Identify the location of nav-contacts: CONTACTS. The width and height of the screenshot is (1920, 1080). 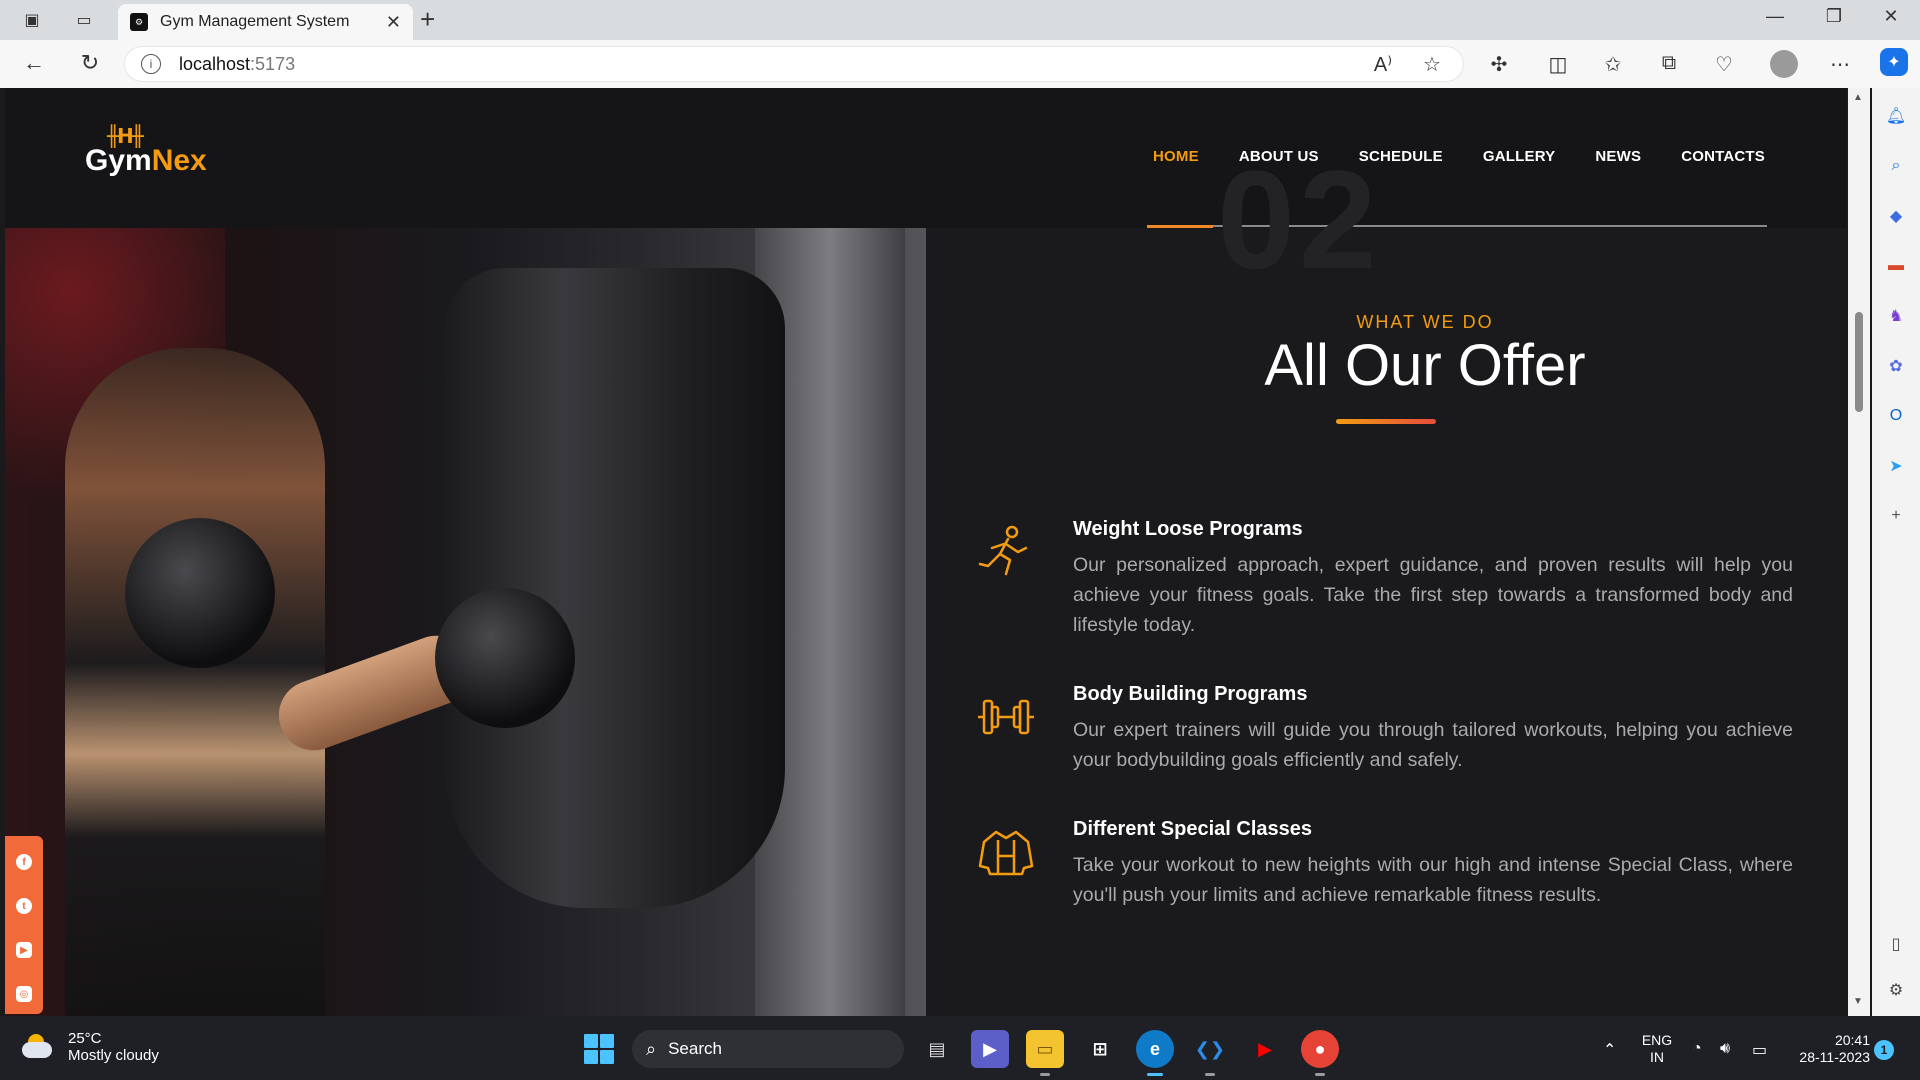
(1723, 156).